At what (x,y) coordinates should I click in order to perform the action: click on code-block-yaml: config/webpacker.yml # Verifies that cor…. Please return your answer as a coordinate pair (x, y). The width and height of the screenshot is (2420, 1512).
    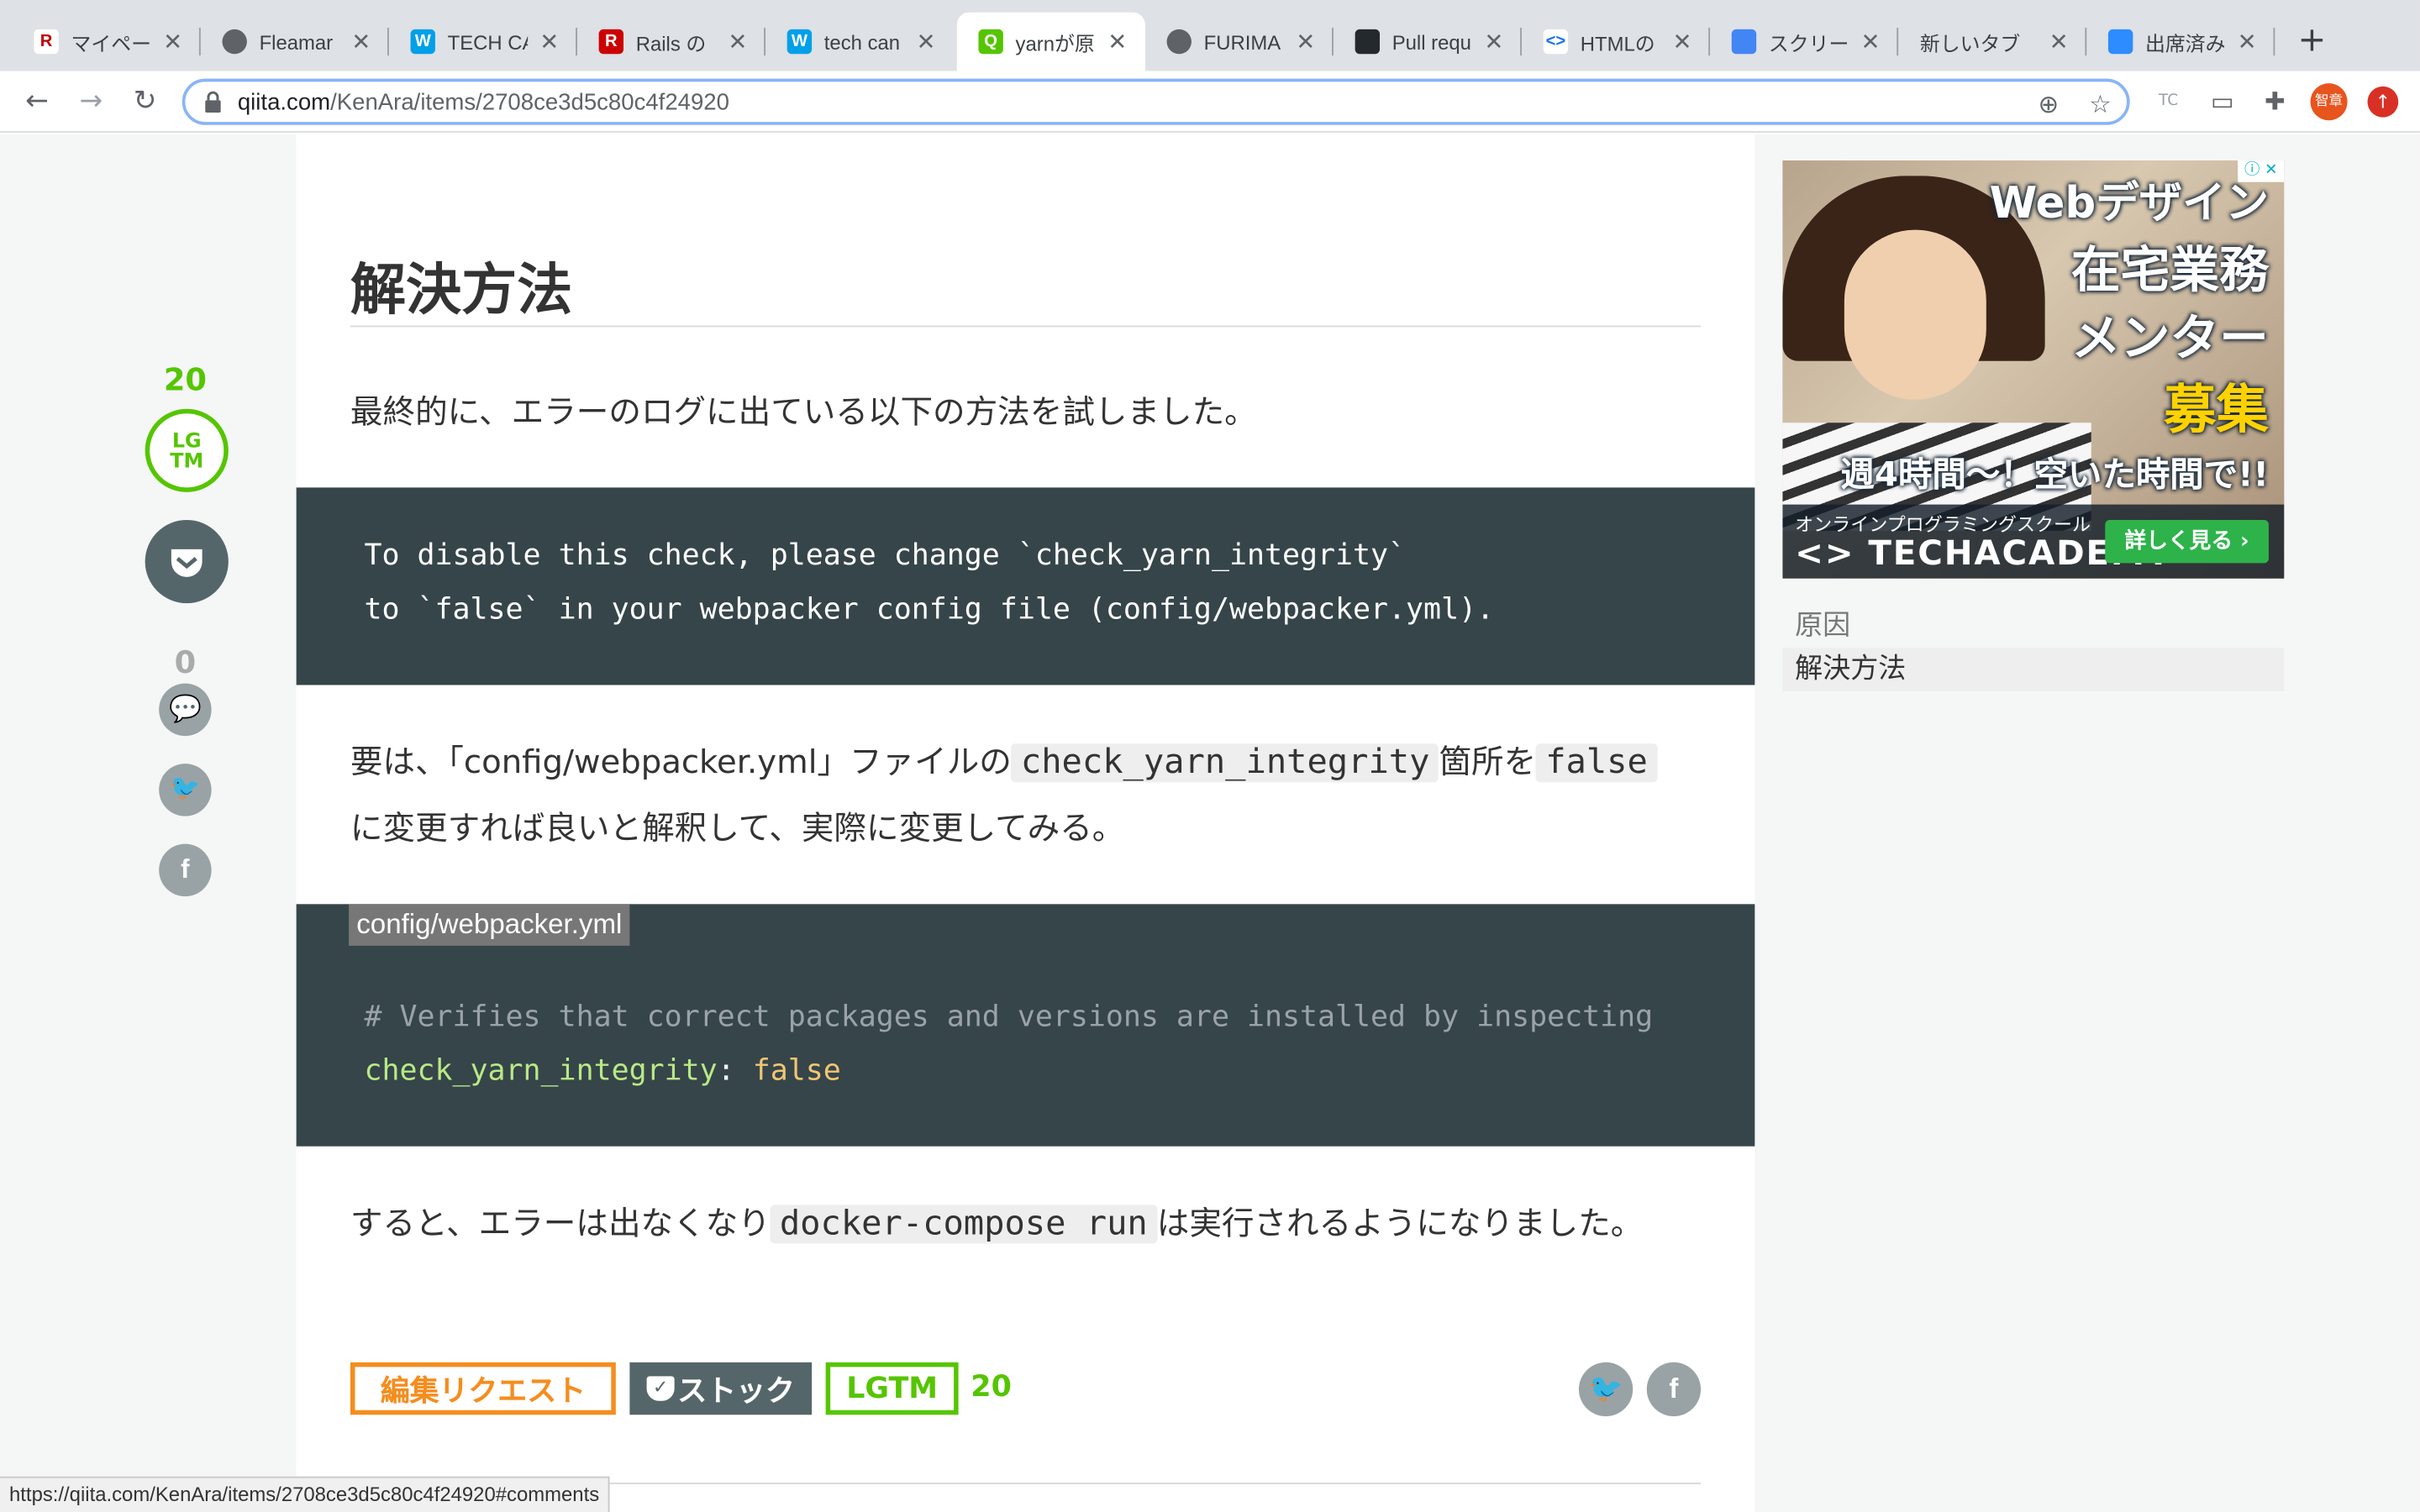
    Looking at the image, I should click on (1025, 1025).